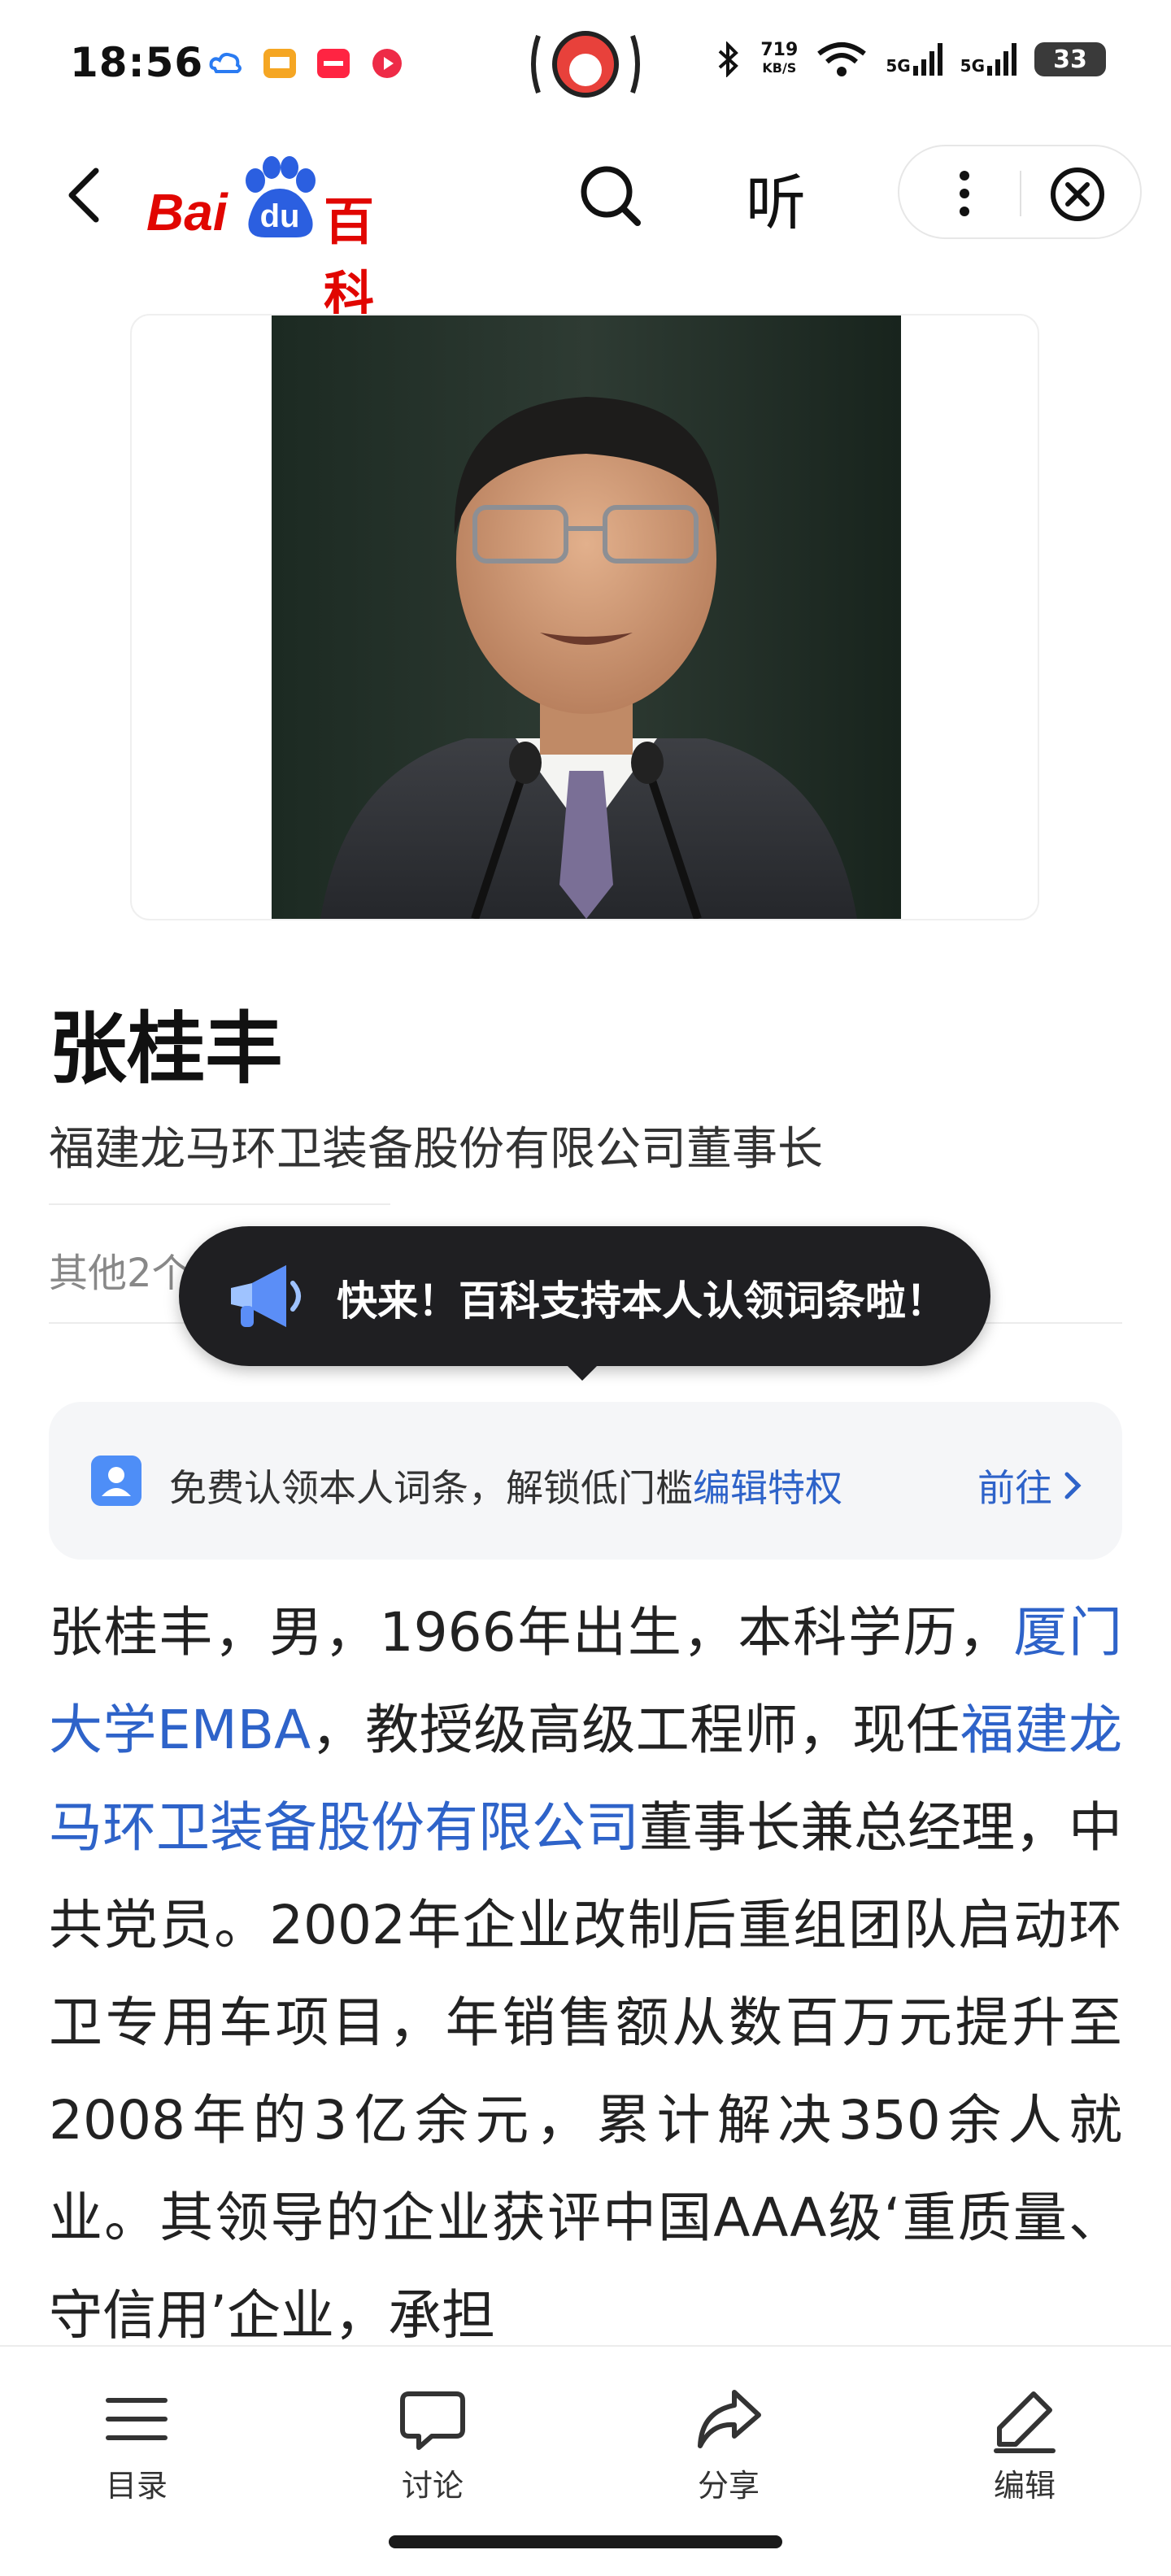 The image size is (1171, 2576). I want to click on network-speed-value: 719, so click(780, 50).